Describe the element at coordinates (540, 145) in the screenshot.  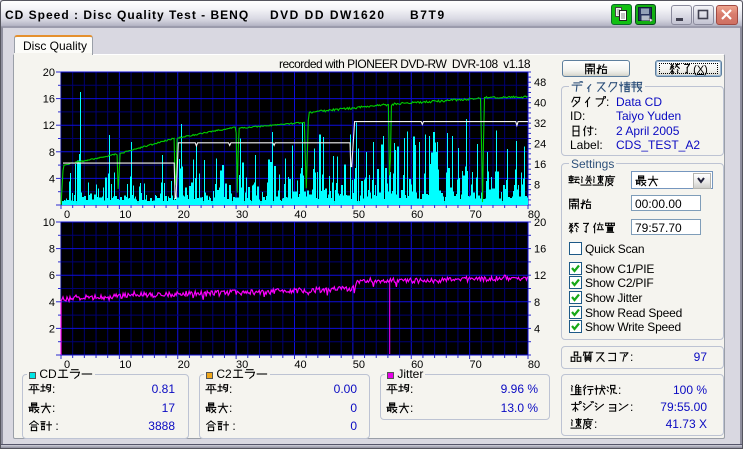
I see `svg-text: 24` at that location.